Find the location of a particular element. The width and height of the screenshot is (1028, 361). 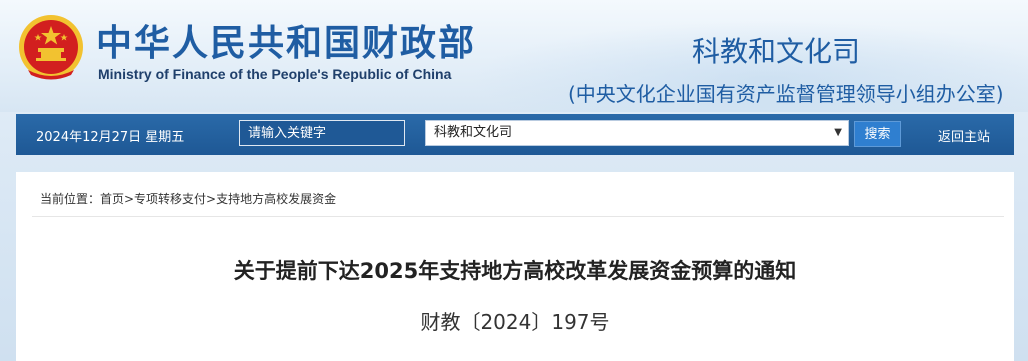

navigation-bar: 2024年12月27日 星期五 请输入关键字 科教和文化司 ▼ 搜索 返回主站 is located at coordinates (515, 134).